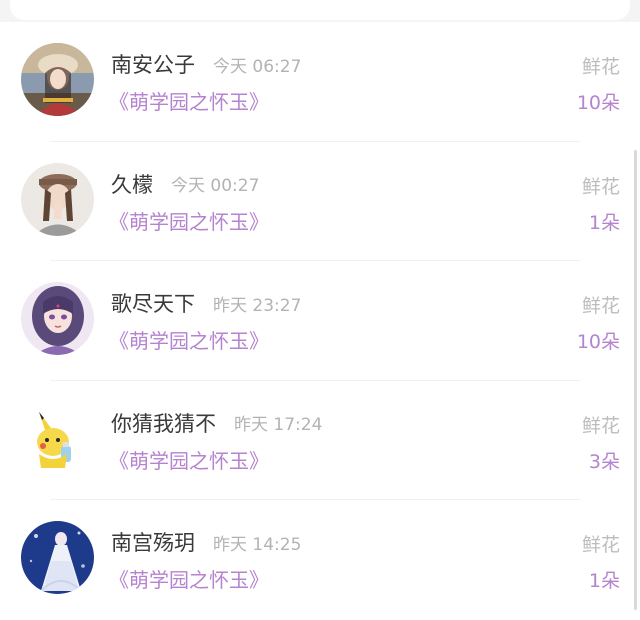 The height and width of the screenshot is (620, 640). Describe the element at coordinates (163, 423) in the screenshot. I see `sender-name: 你猜我猜不` at that location.